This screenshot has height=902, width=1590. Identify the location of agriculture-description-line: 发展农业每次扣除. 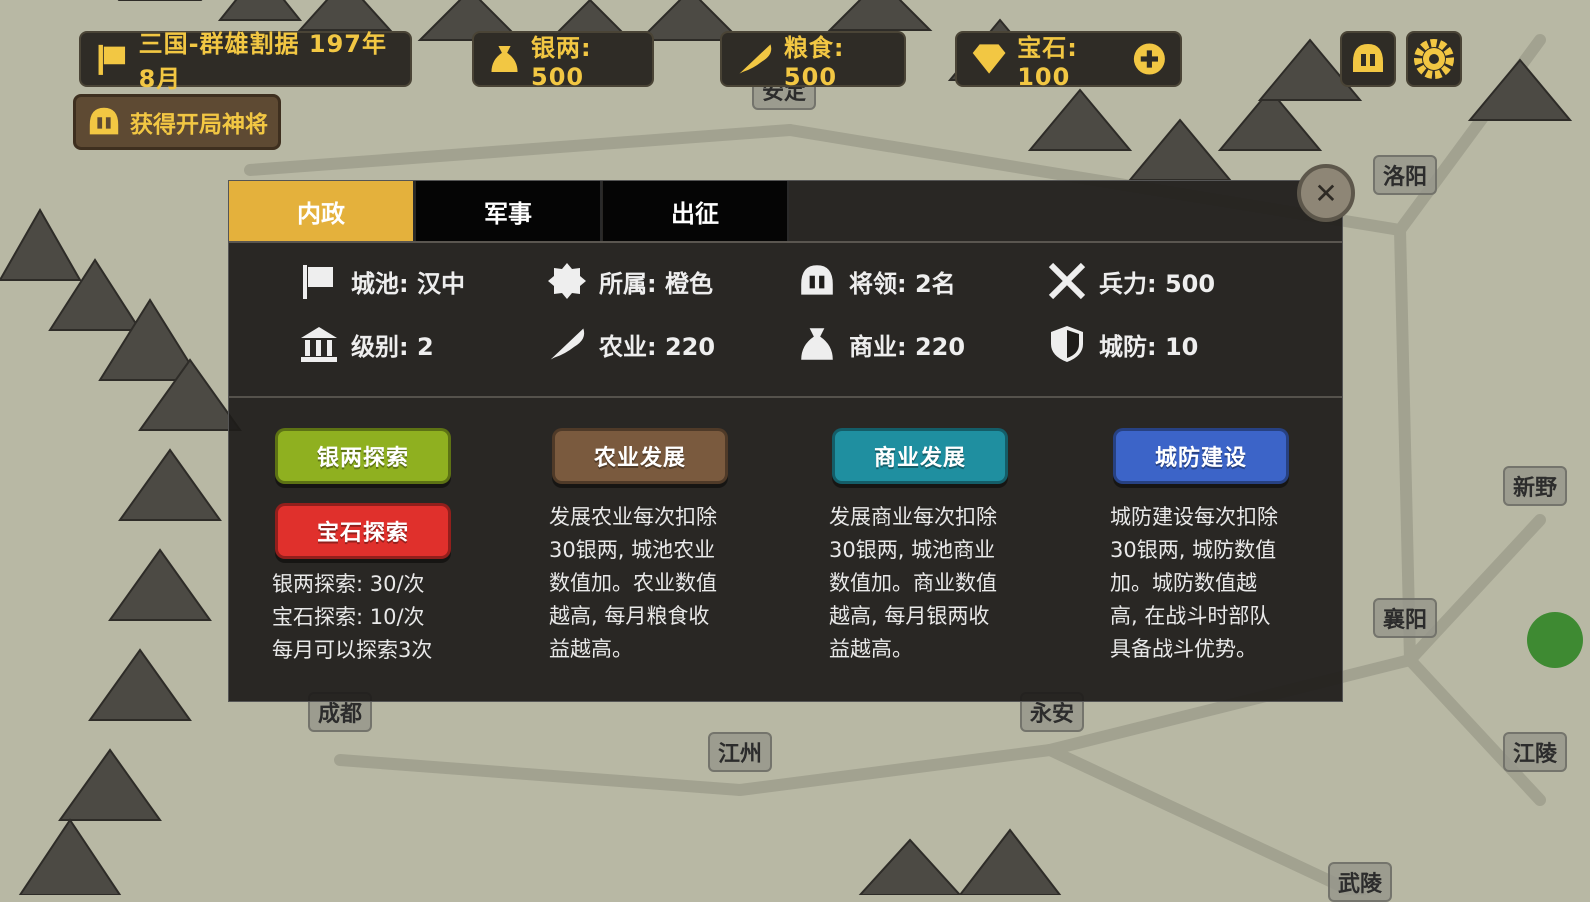
(633, 517).